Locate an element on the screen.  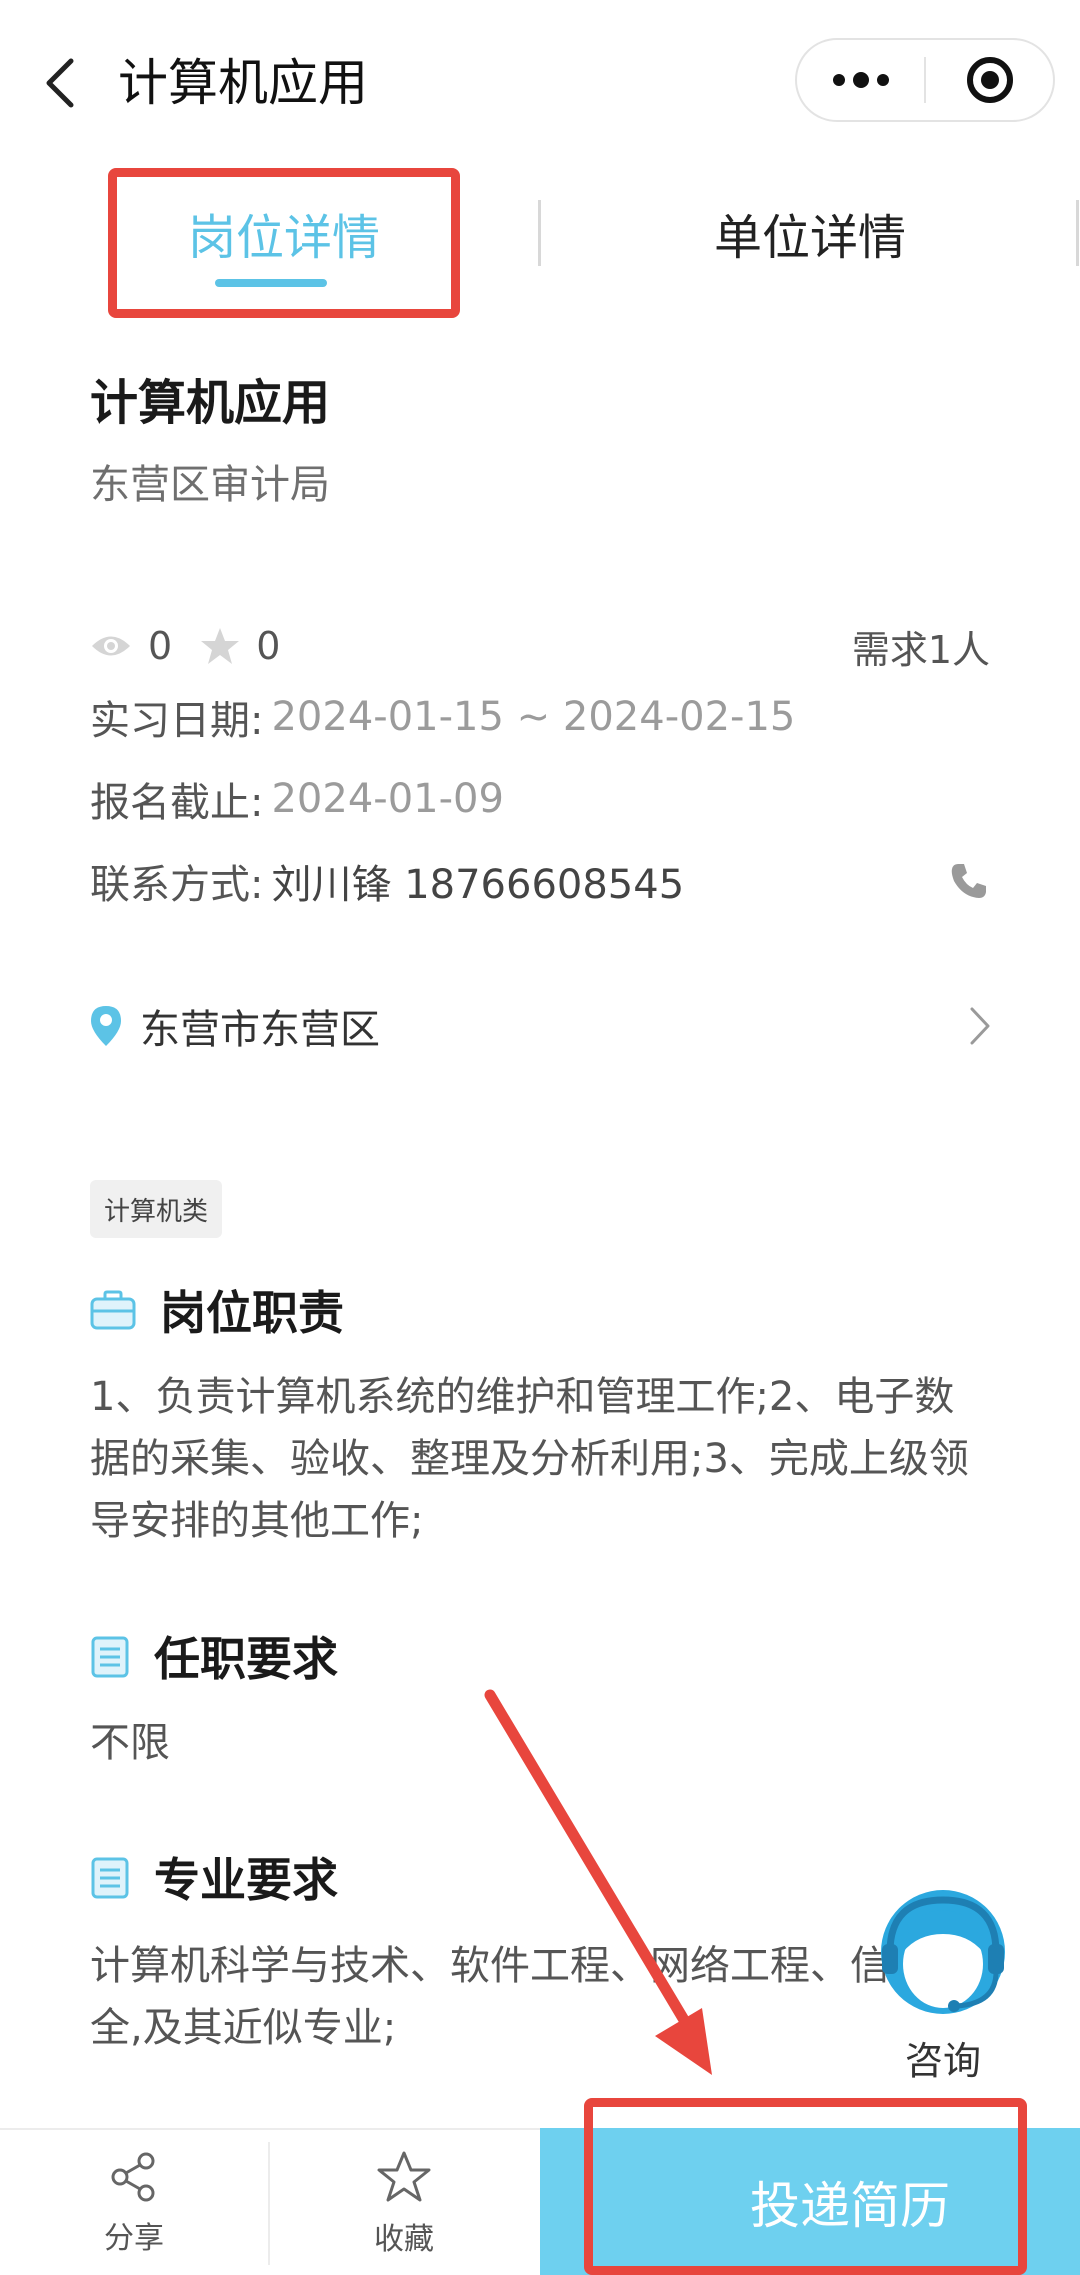
view-count: 0 is located at coordinates (131, 646).